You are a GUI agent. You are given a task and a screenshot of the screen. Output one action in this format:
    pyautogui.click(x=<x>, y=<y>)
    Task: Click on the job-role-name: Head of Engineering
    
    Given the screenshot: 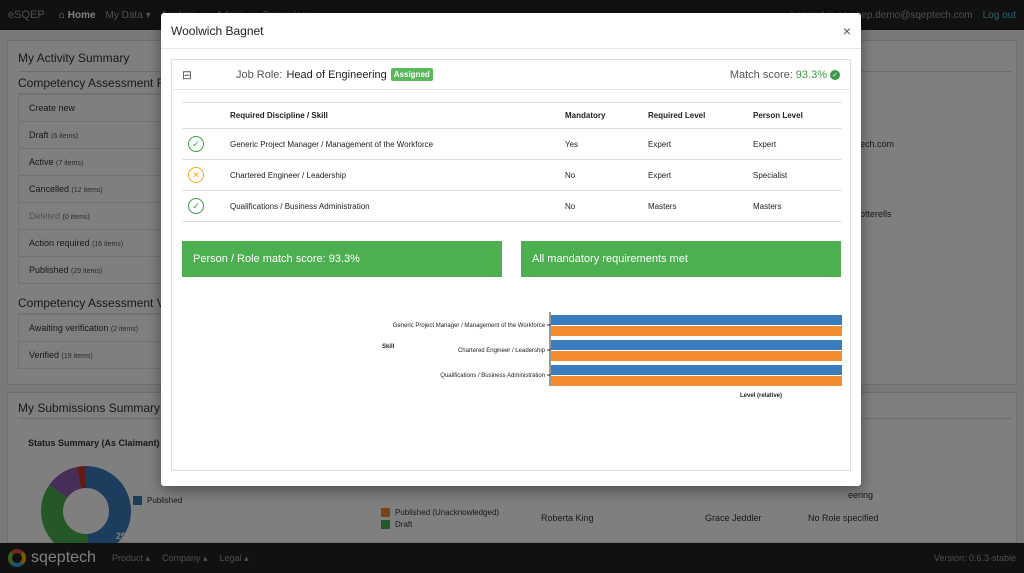 What is the action you would take?
    pyautogui.click(x=336, y=74)
    